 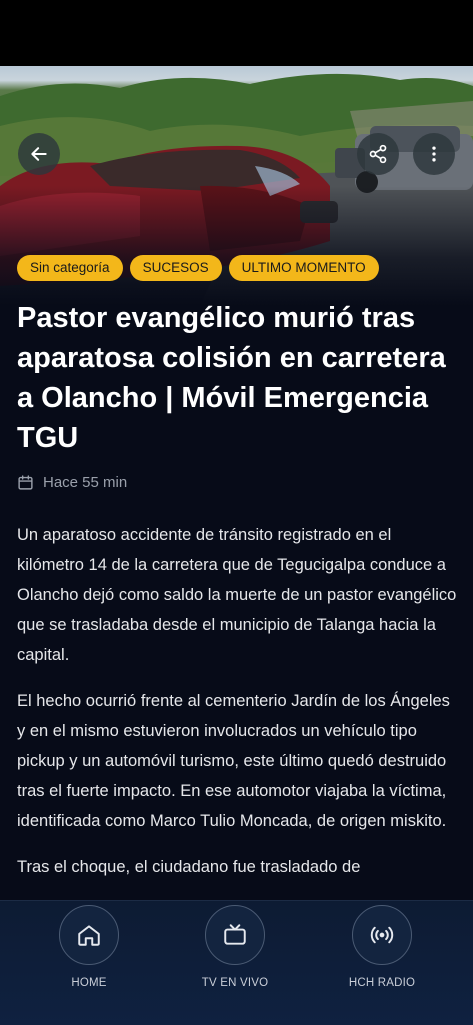 I want to click on radio-broadcast-icon, so click(x=382, y=935).